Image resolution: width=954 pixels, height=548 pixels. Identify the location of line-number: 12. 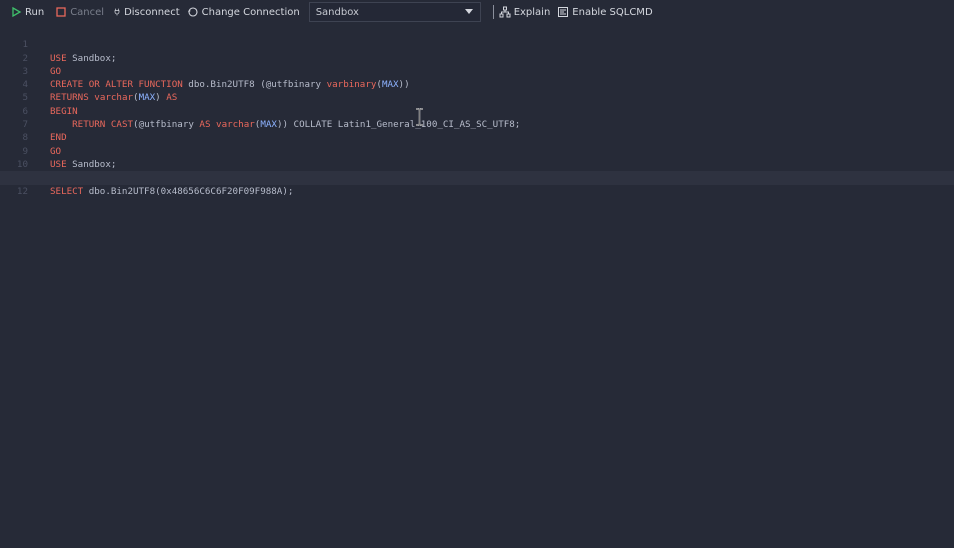
(22, 191).